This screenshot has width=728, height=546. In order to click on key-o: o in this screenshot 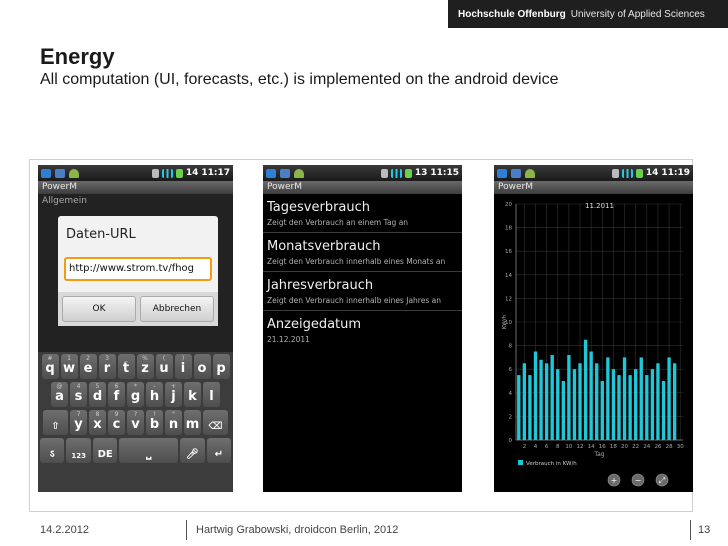, I will do `click(202, 366)`.